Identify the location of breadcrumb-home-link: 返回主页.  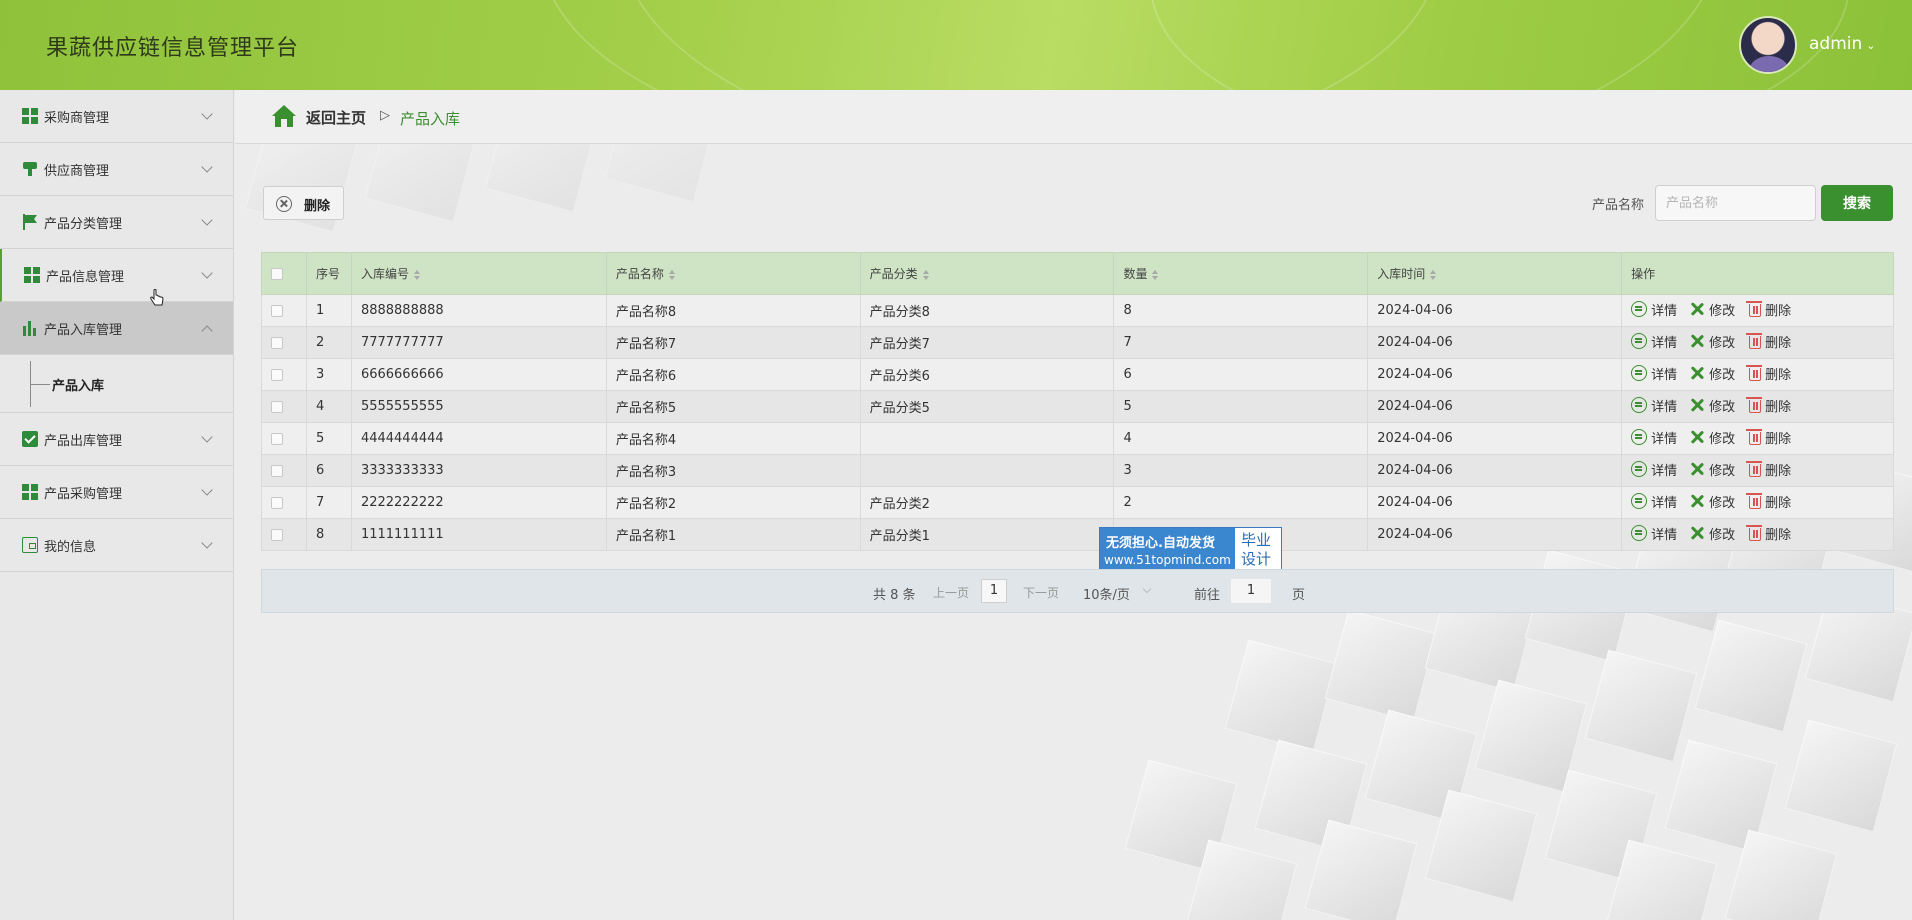
(336, 117).